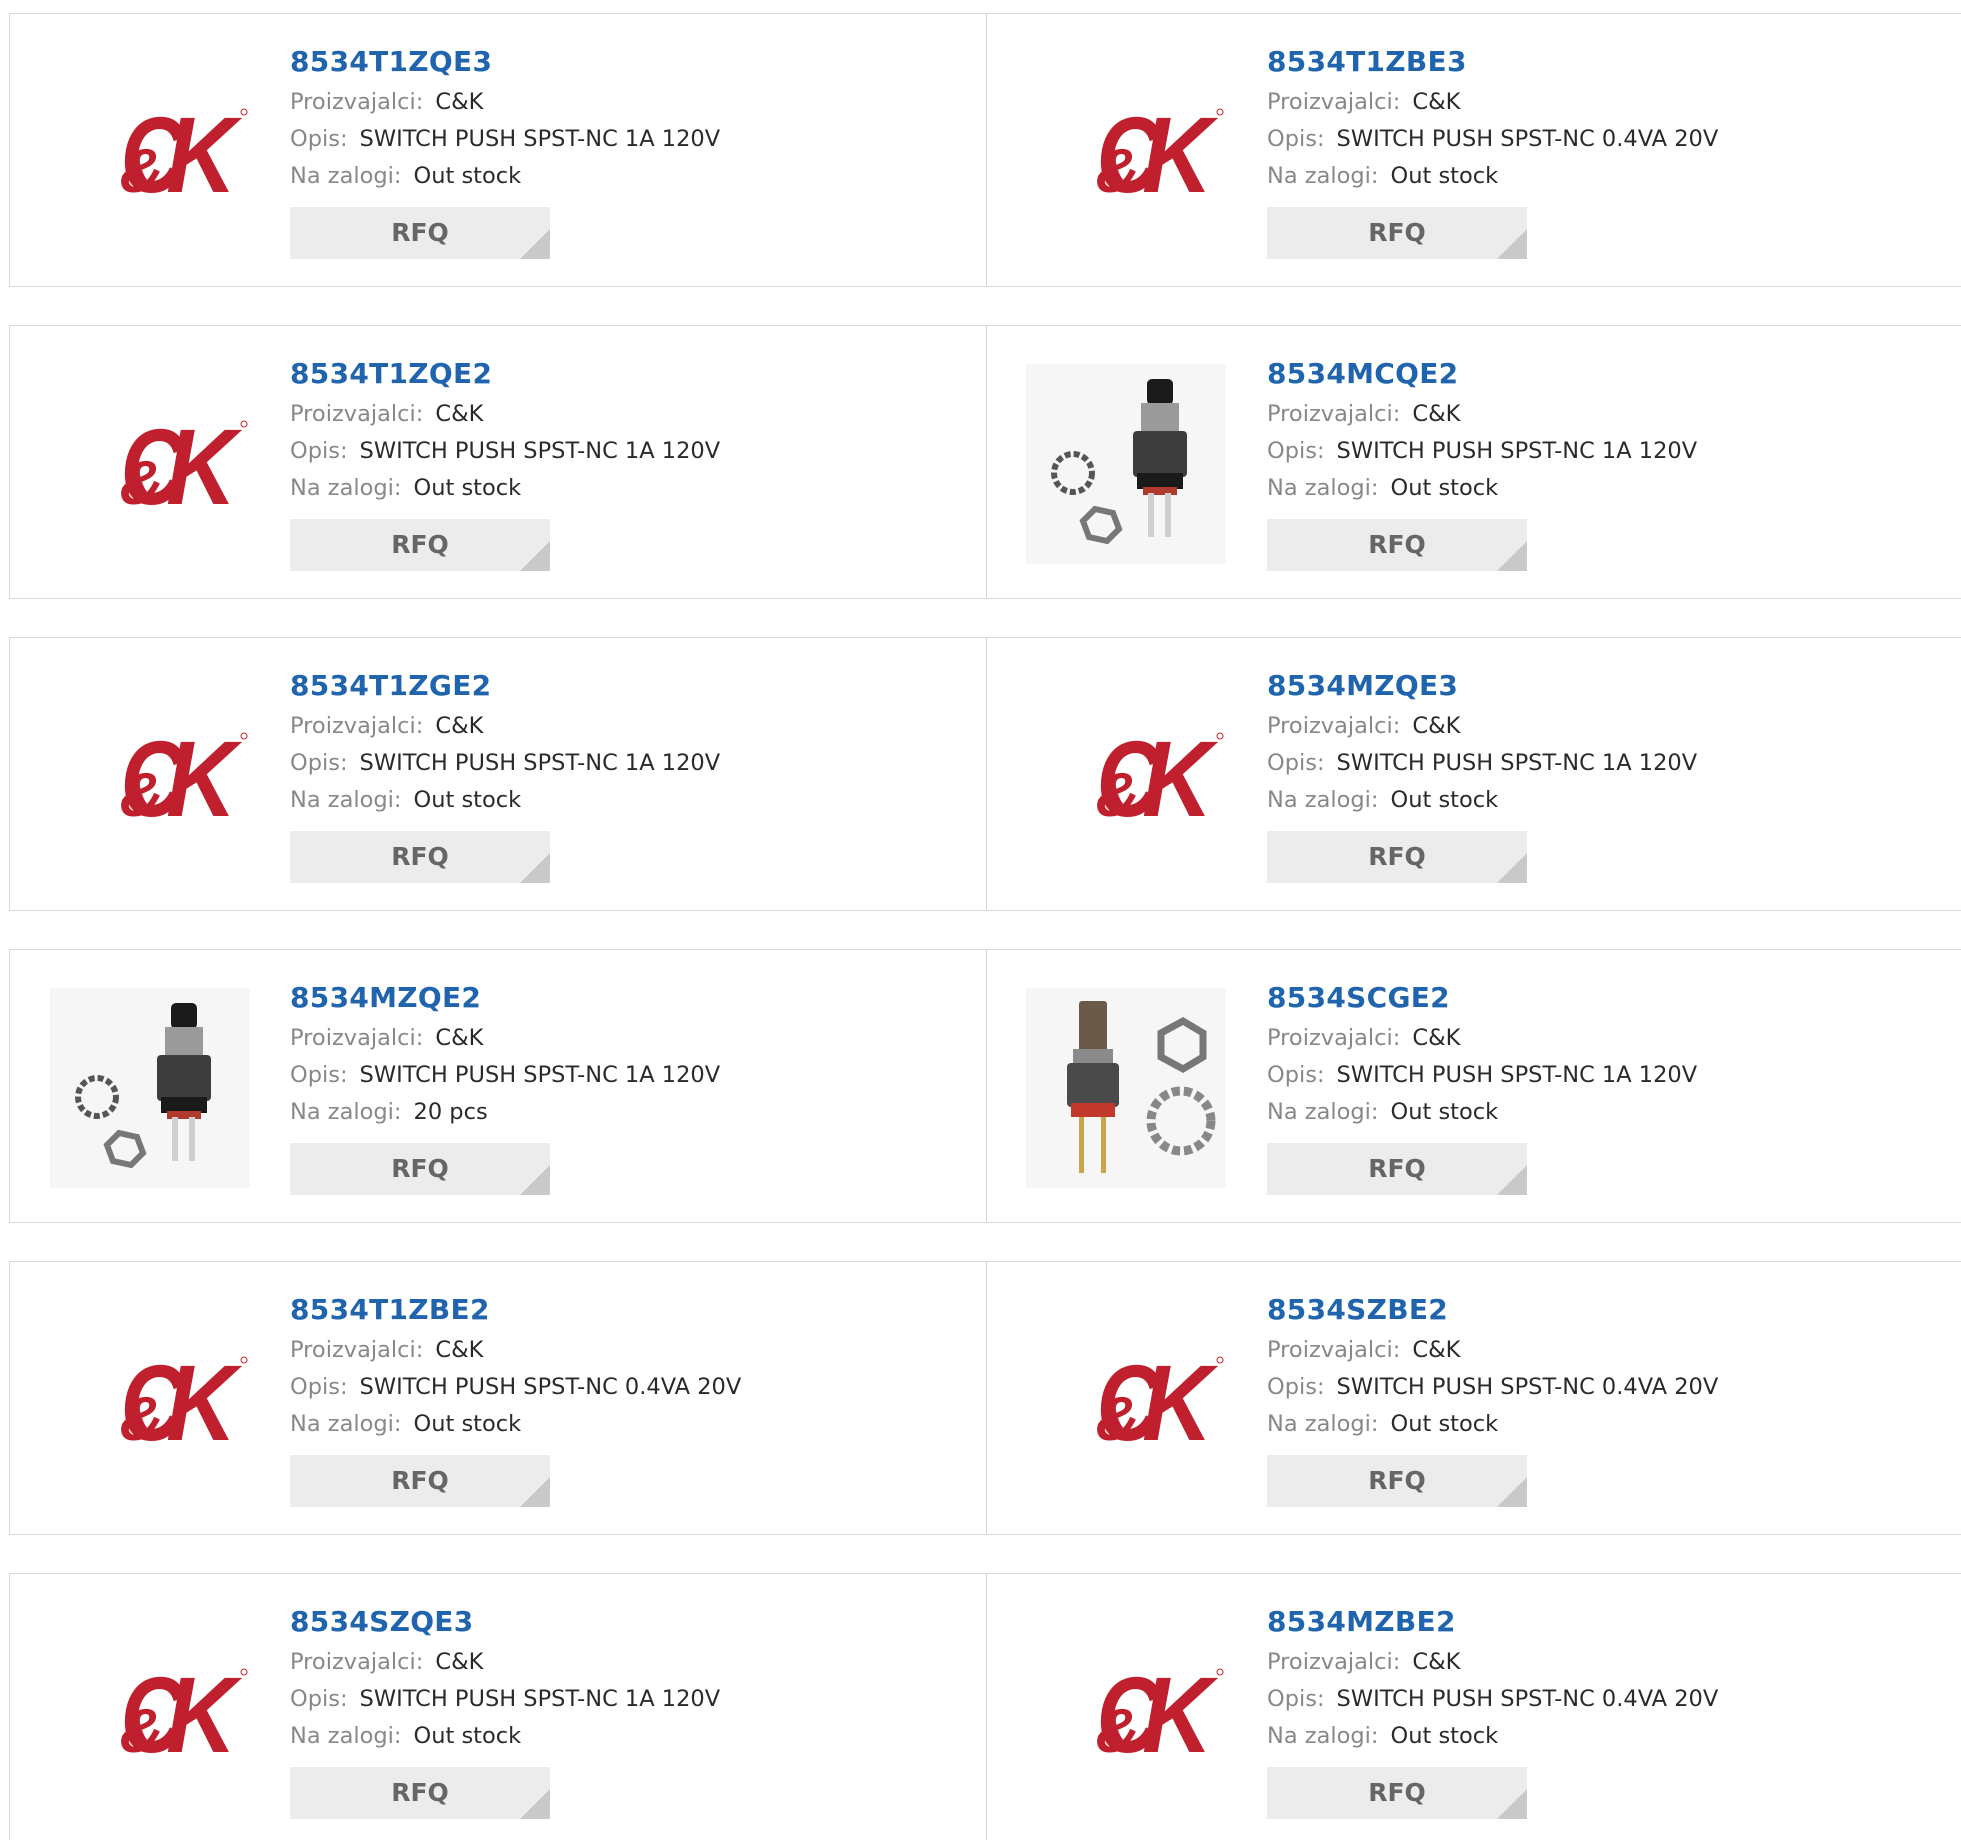  I want to click on stock-line: Na zalogi: 20 pcs, so click(505, 1112).